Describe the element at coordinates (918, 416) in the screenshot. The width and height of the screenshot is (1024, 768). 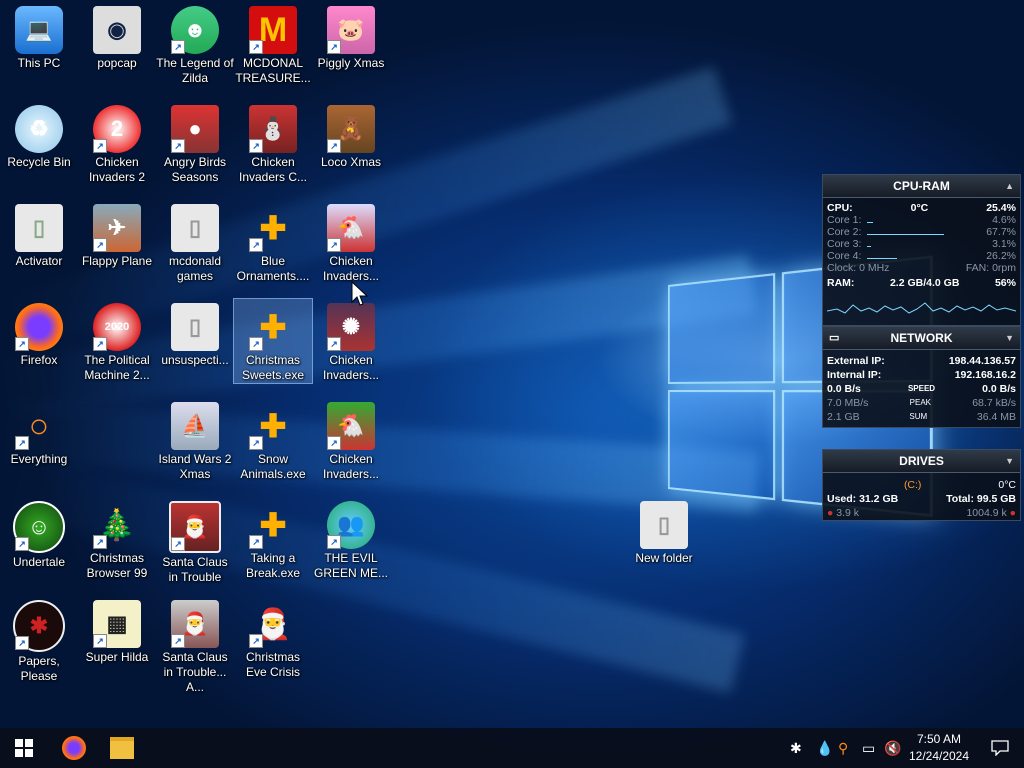
I see `sum-label: SUM` at that location.